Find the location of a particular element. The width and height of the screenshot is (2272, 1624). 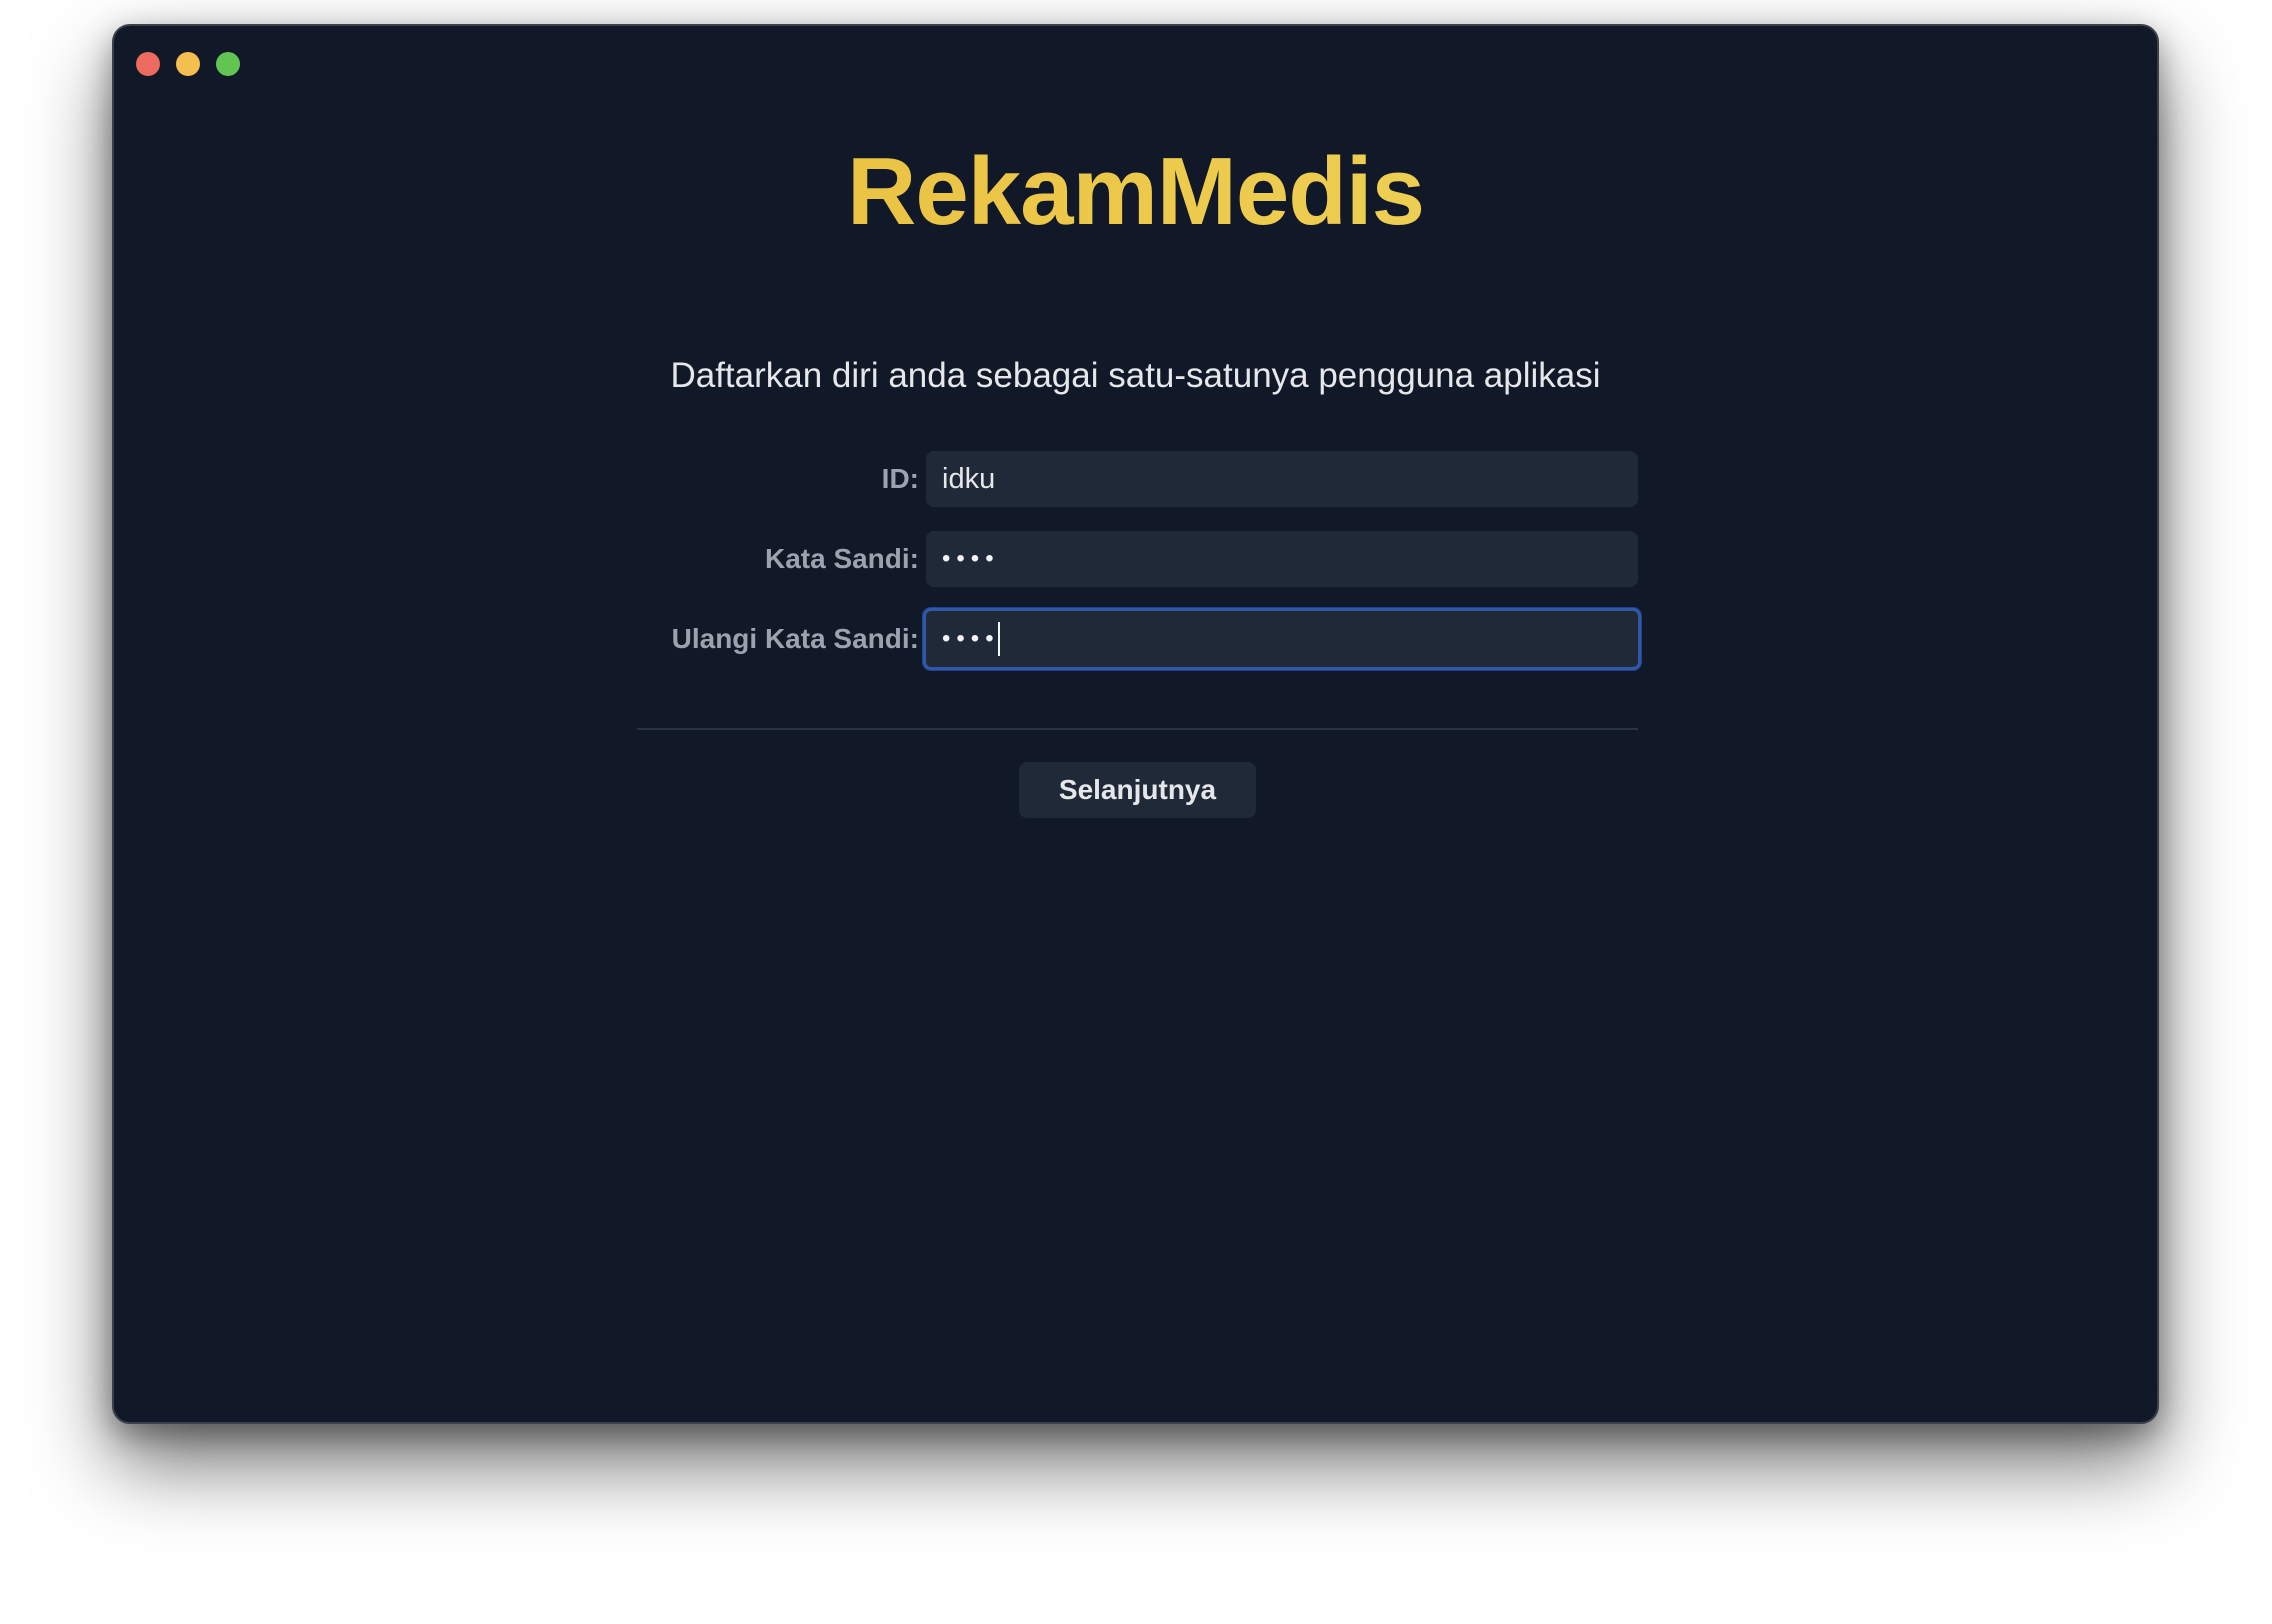

password-input: •••• is located at coordinates (1282, 559).